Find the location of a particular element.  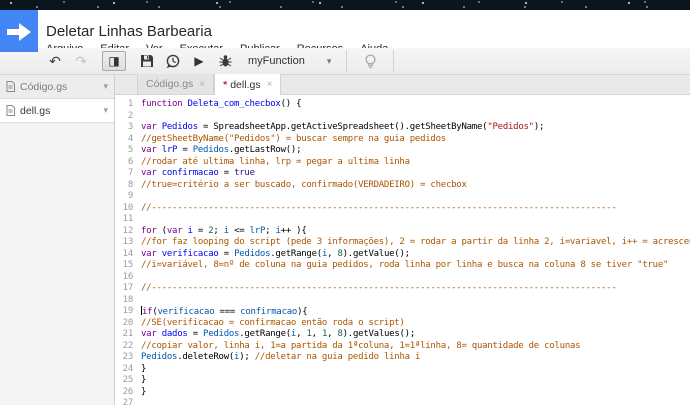

run-button: ▶ is located at coordinates (199, 61).